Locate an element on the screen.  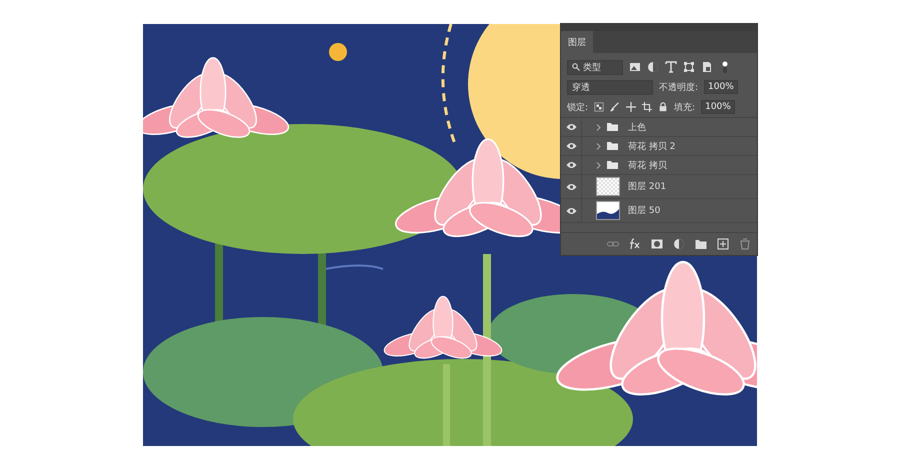
lock-icon is located at coordinates (663, 107).